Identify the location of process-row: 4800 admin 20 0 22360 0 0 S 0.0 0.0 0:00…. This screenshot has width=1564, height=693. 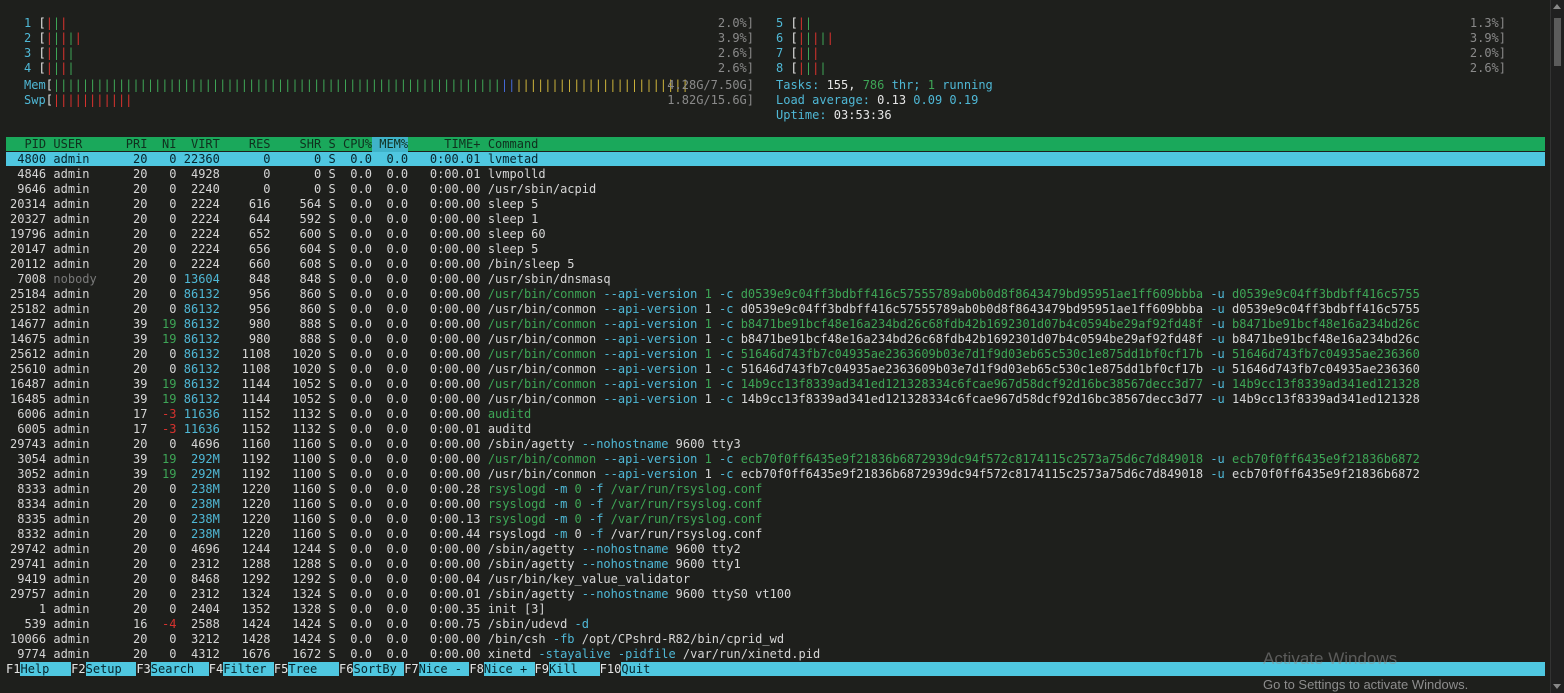
(775, 159).